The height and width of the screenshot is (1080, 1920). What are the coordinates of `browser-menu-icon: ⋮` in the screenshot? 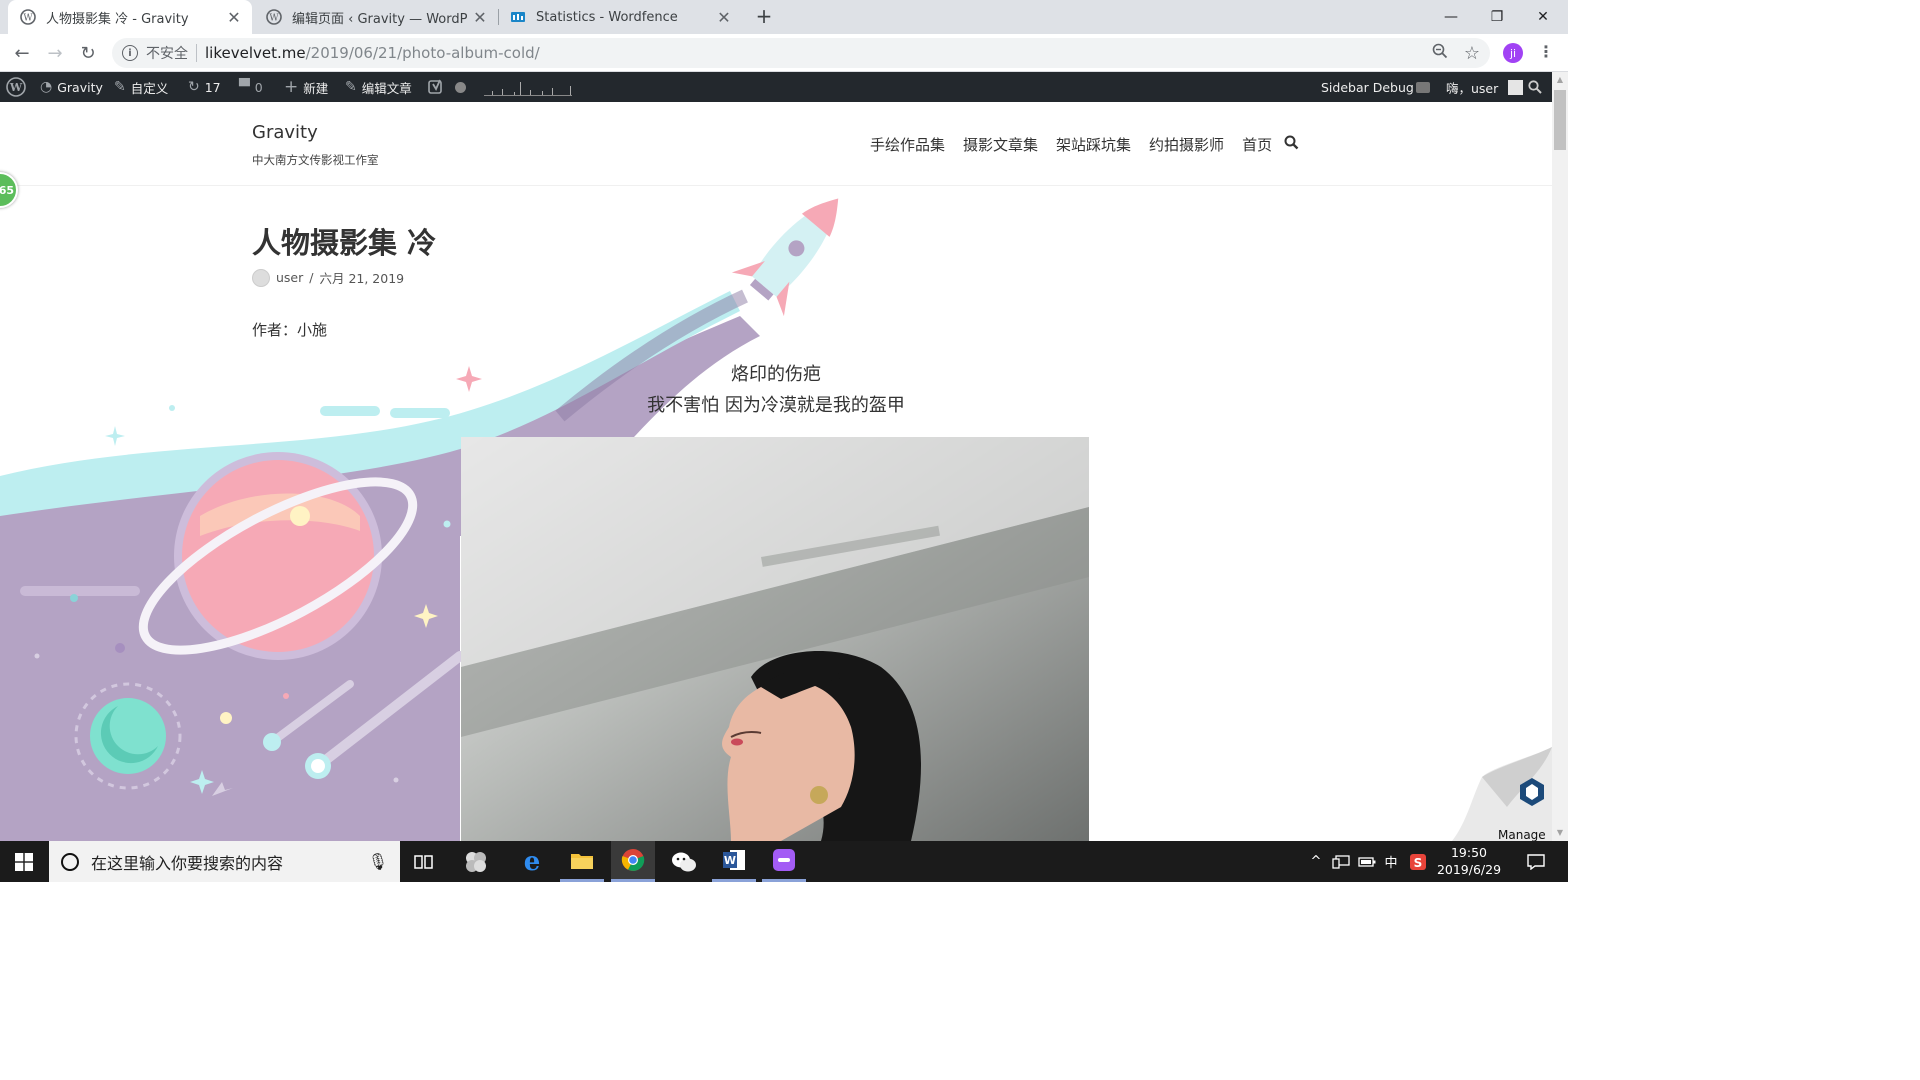 It's located at (1546, 51).